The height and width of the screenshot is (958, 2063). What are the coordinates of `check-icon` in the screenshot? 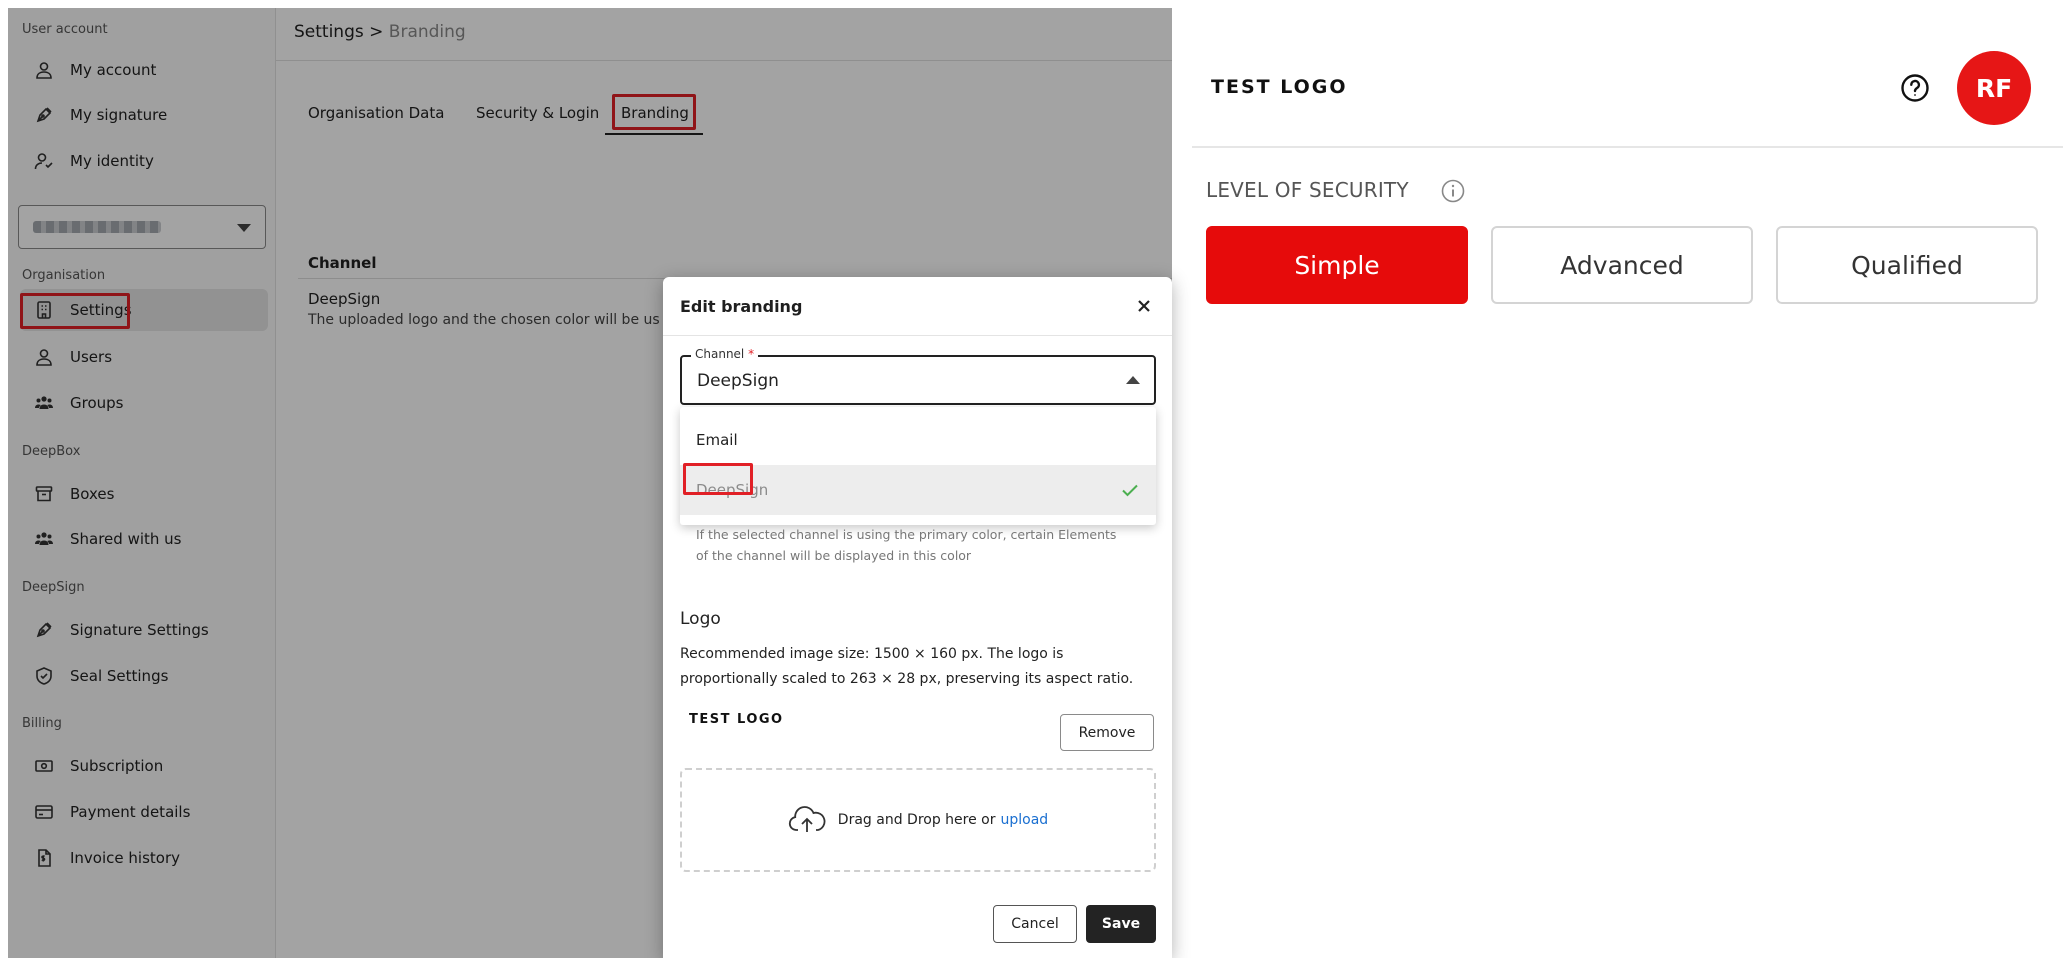 It's located at (1130, 490).